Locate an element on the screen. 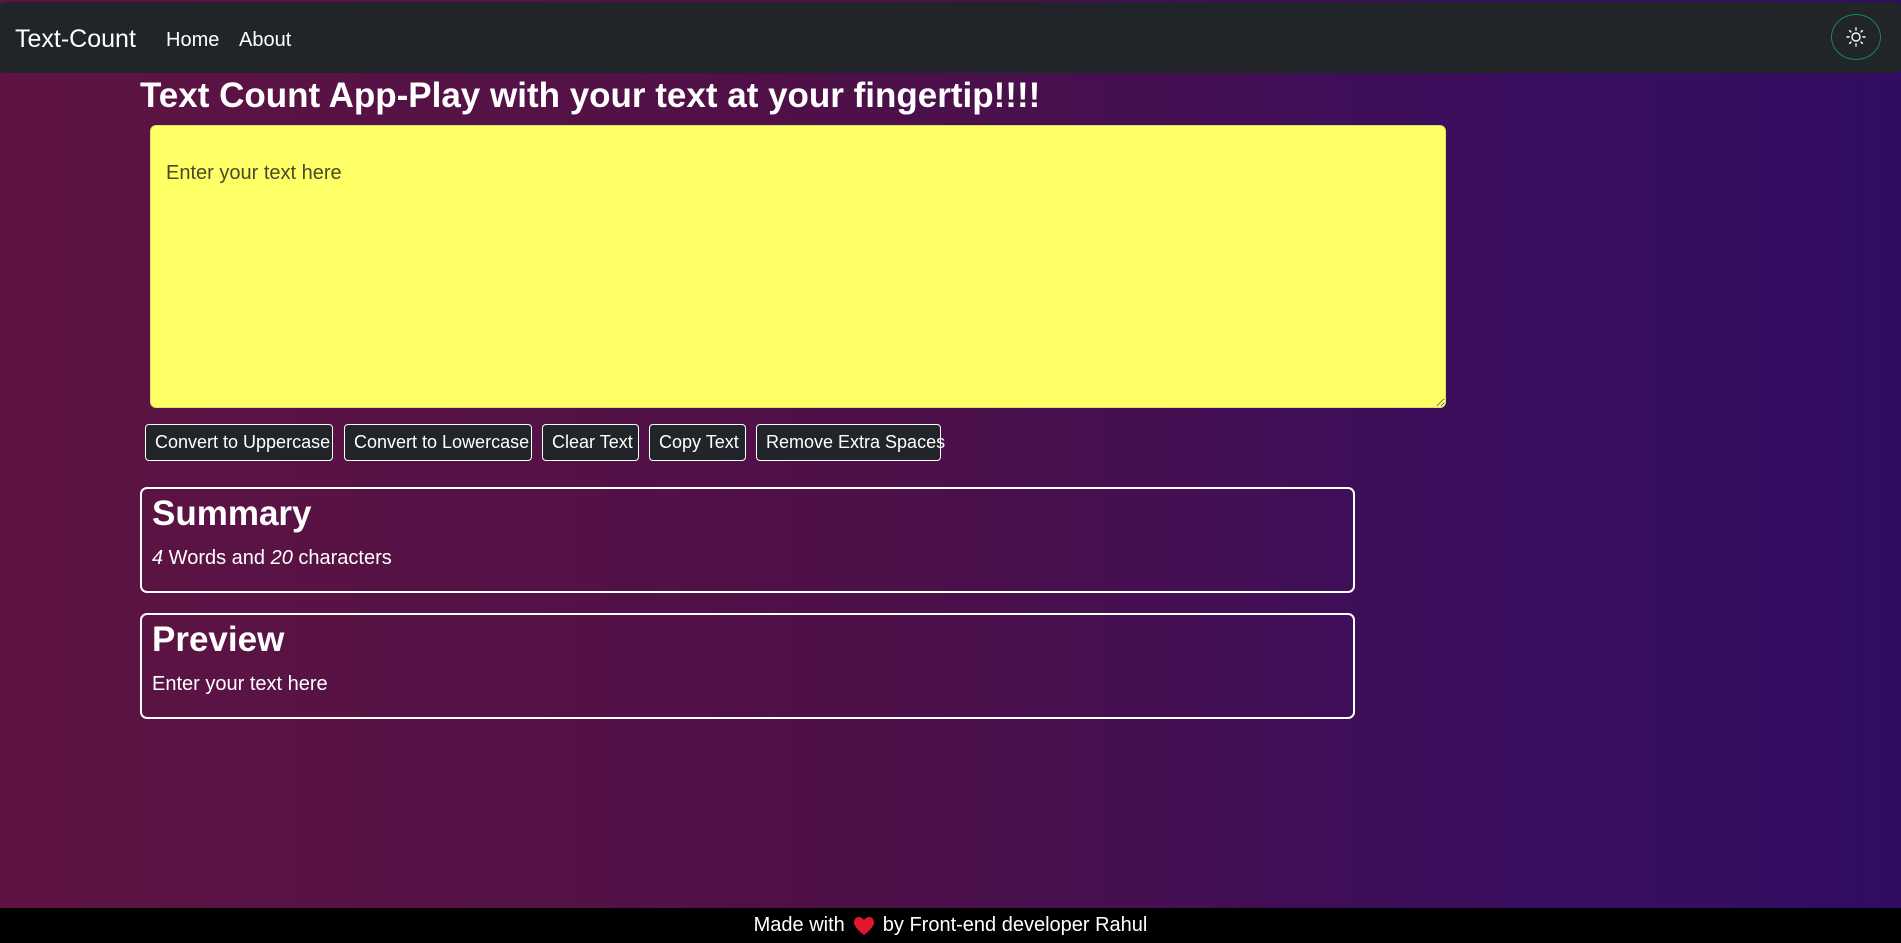 The height and width of the screenshot is (943, 1901). word-count: 4 is located at coordinates (158, 558).